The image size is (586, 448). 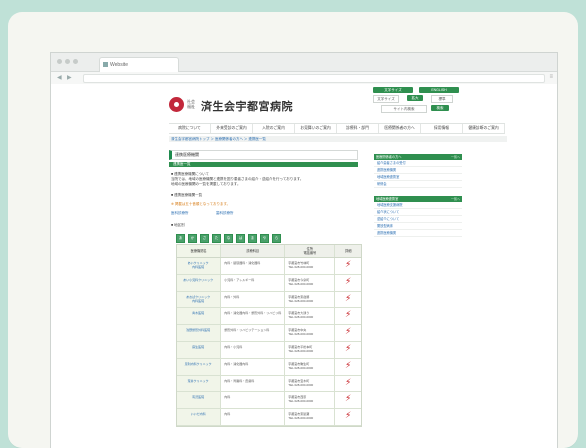 What do you see at coordinates (59, 78) in the screenshot?
I see `back-button: ◀` at bounding box center [59, 78].